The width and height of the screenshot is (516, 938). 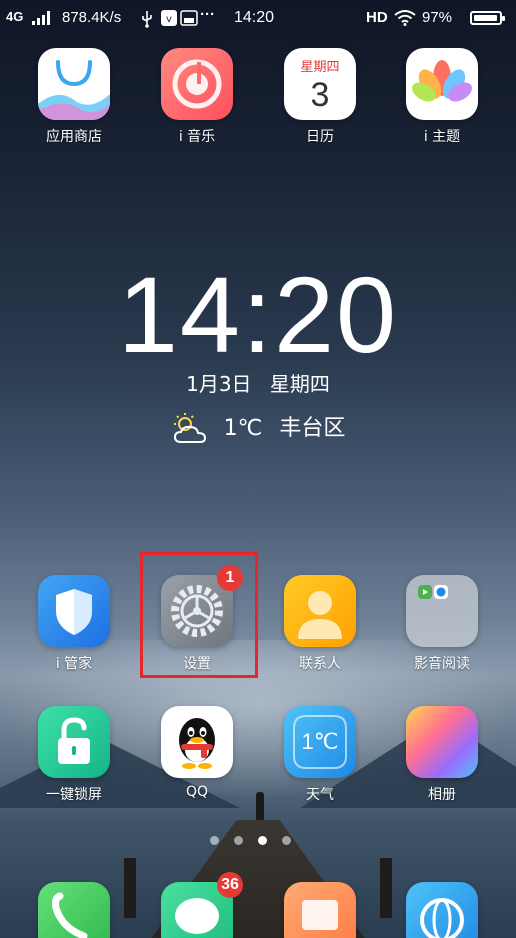 I want to click on qq-app: QQ, so click(x=197, y=753).